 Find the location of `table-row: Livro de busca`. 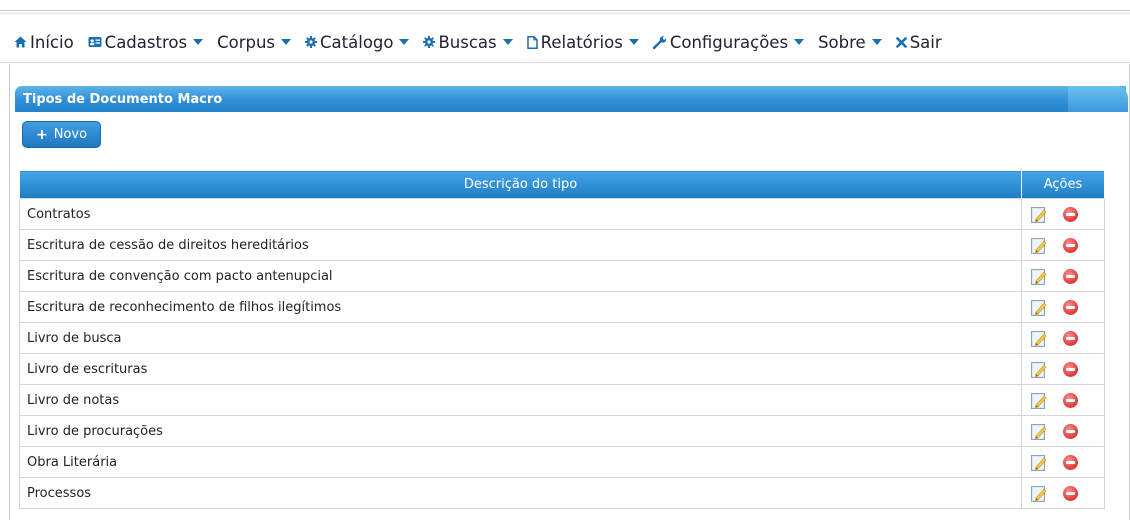

table-row: Livro de busca is located at coordinates (562, 338).